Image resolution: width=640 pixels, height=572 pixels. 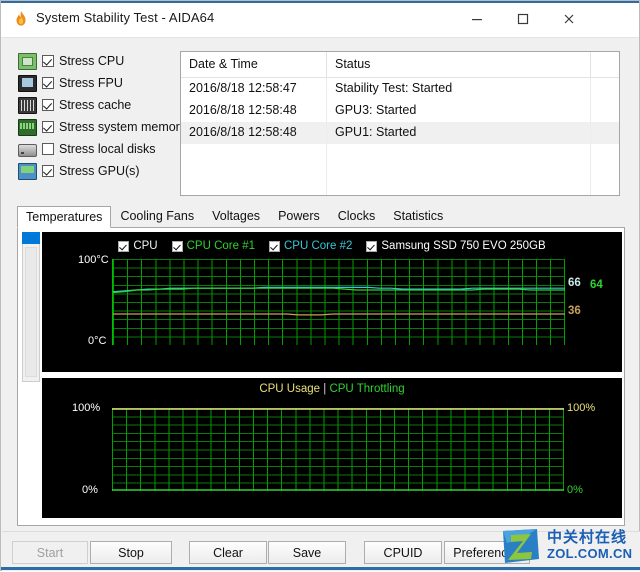 What do you see at coordinates (574, 311) in the screenshot?
I see `temp-value-ssd: 36` at bounding box center [574, 311].